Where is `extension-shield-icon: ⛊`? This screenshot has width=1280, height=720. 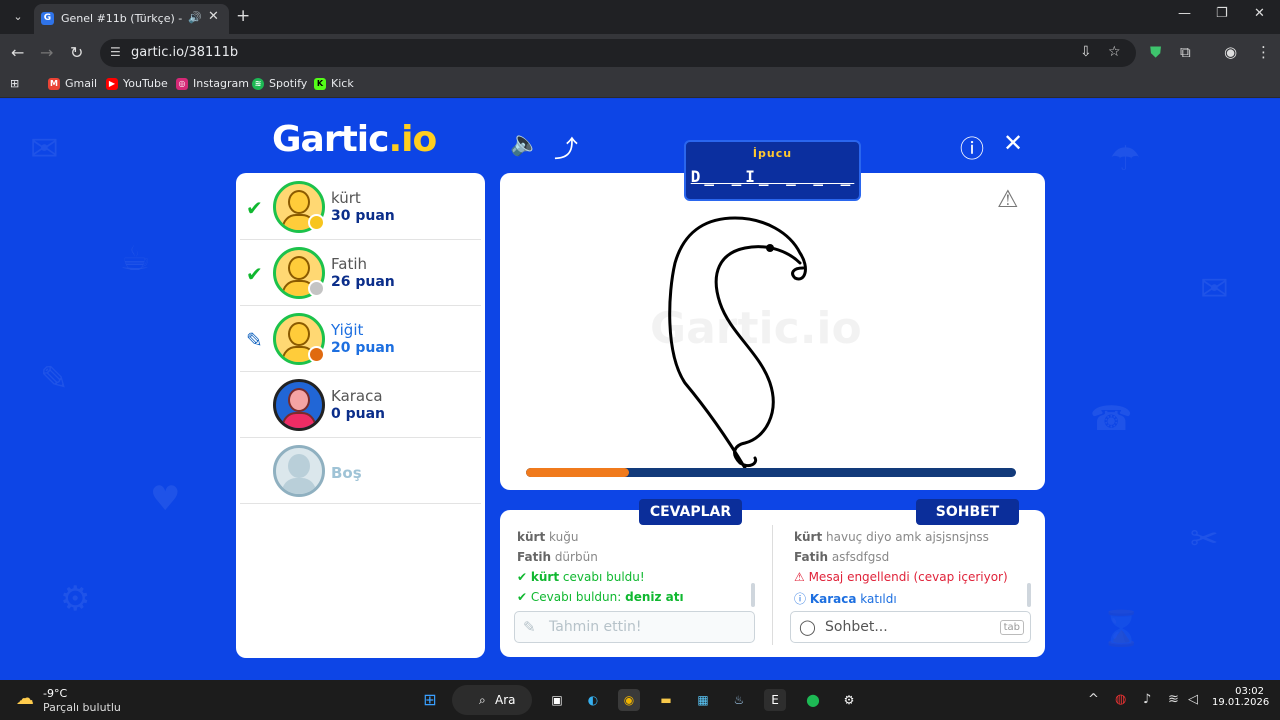 extension-shield-icon: ⛊ is located at coordinates (1155, 52).